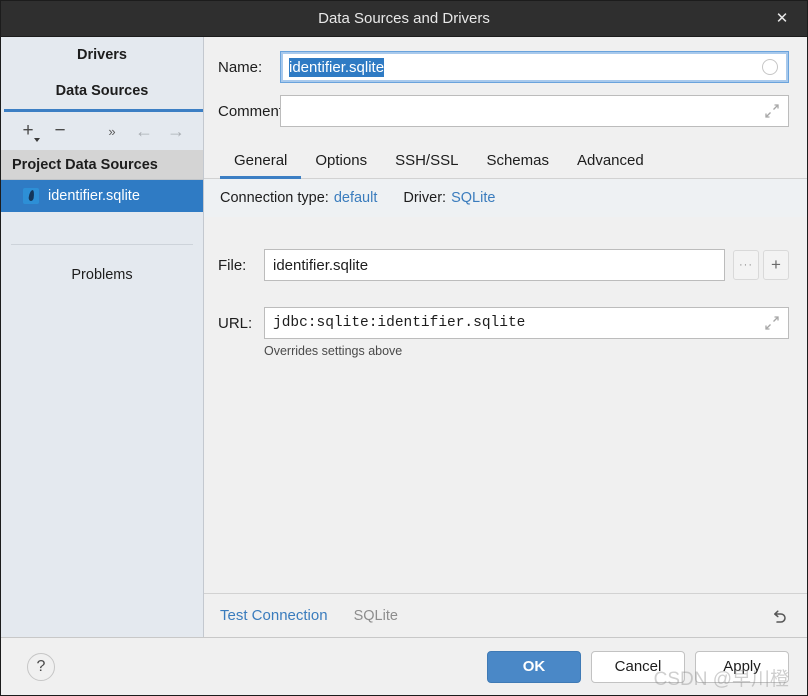 The height and width of the screenshot is (696, 808). I want to click on tab-schemas: Schemas, so click(517, 162).